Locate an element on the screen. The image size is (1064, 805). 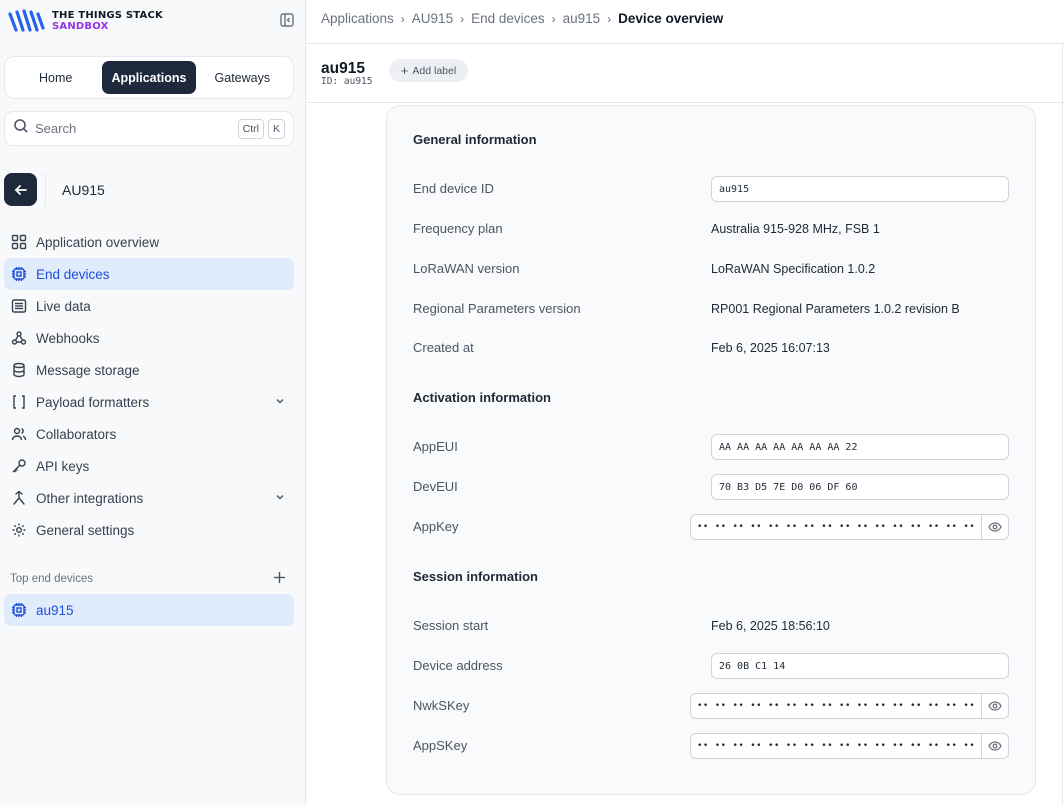
shortcut-key-k: K is located at coordinates (276, 128).